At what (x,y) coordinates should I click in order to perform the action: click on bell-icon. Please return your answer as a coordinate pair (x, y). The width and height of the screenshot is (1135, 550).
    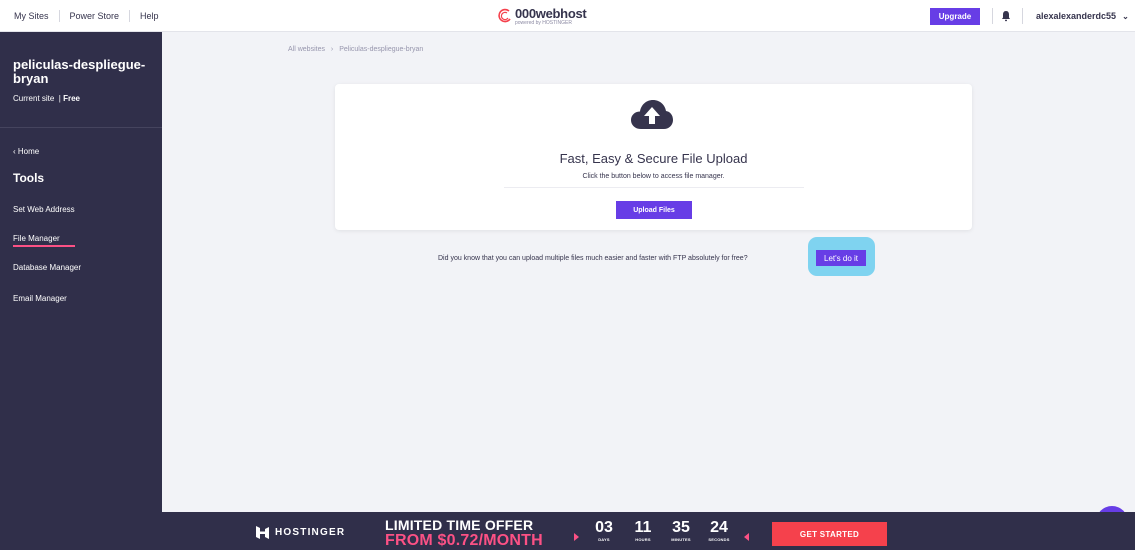
    Looking at the image, I should click on (1006, 16).